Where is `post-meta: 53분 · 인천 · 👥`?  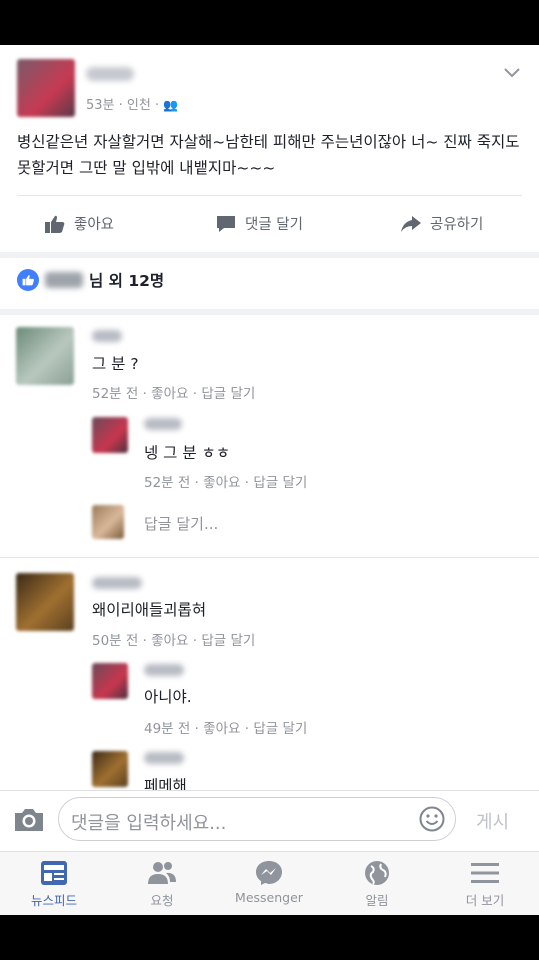 post-meta: 53분 · 인천 · 👥 is located at coordinates (132, 103).